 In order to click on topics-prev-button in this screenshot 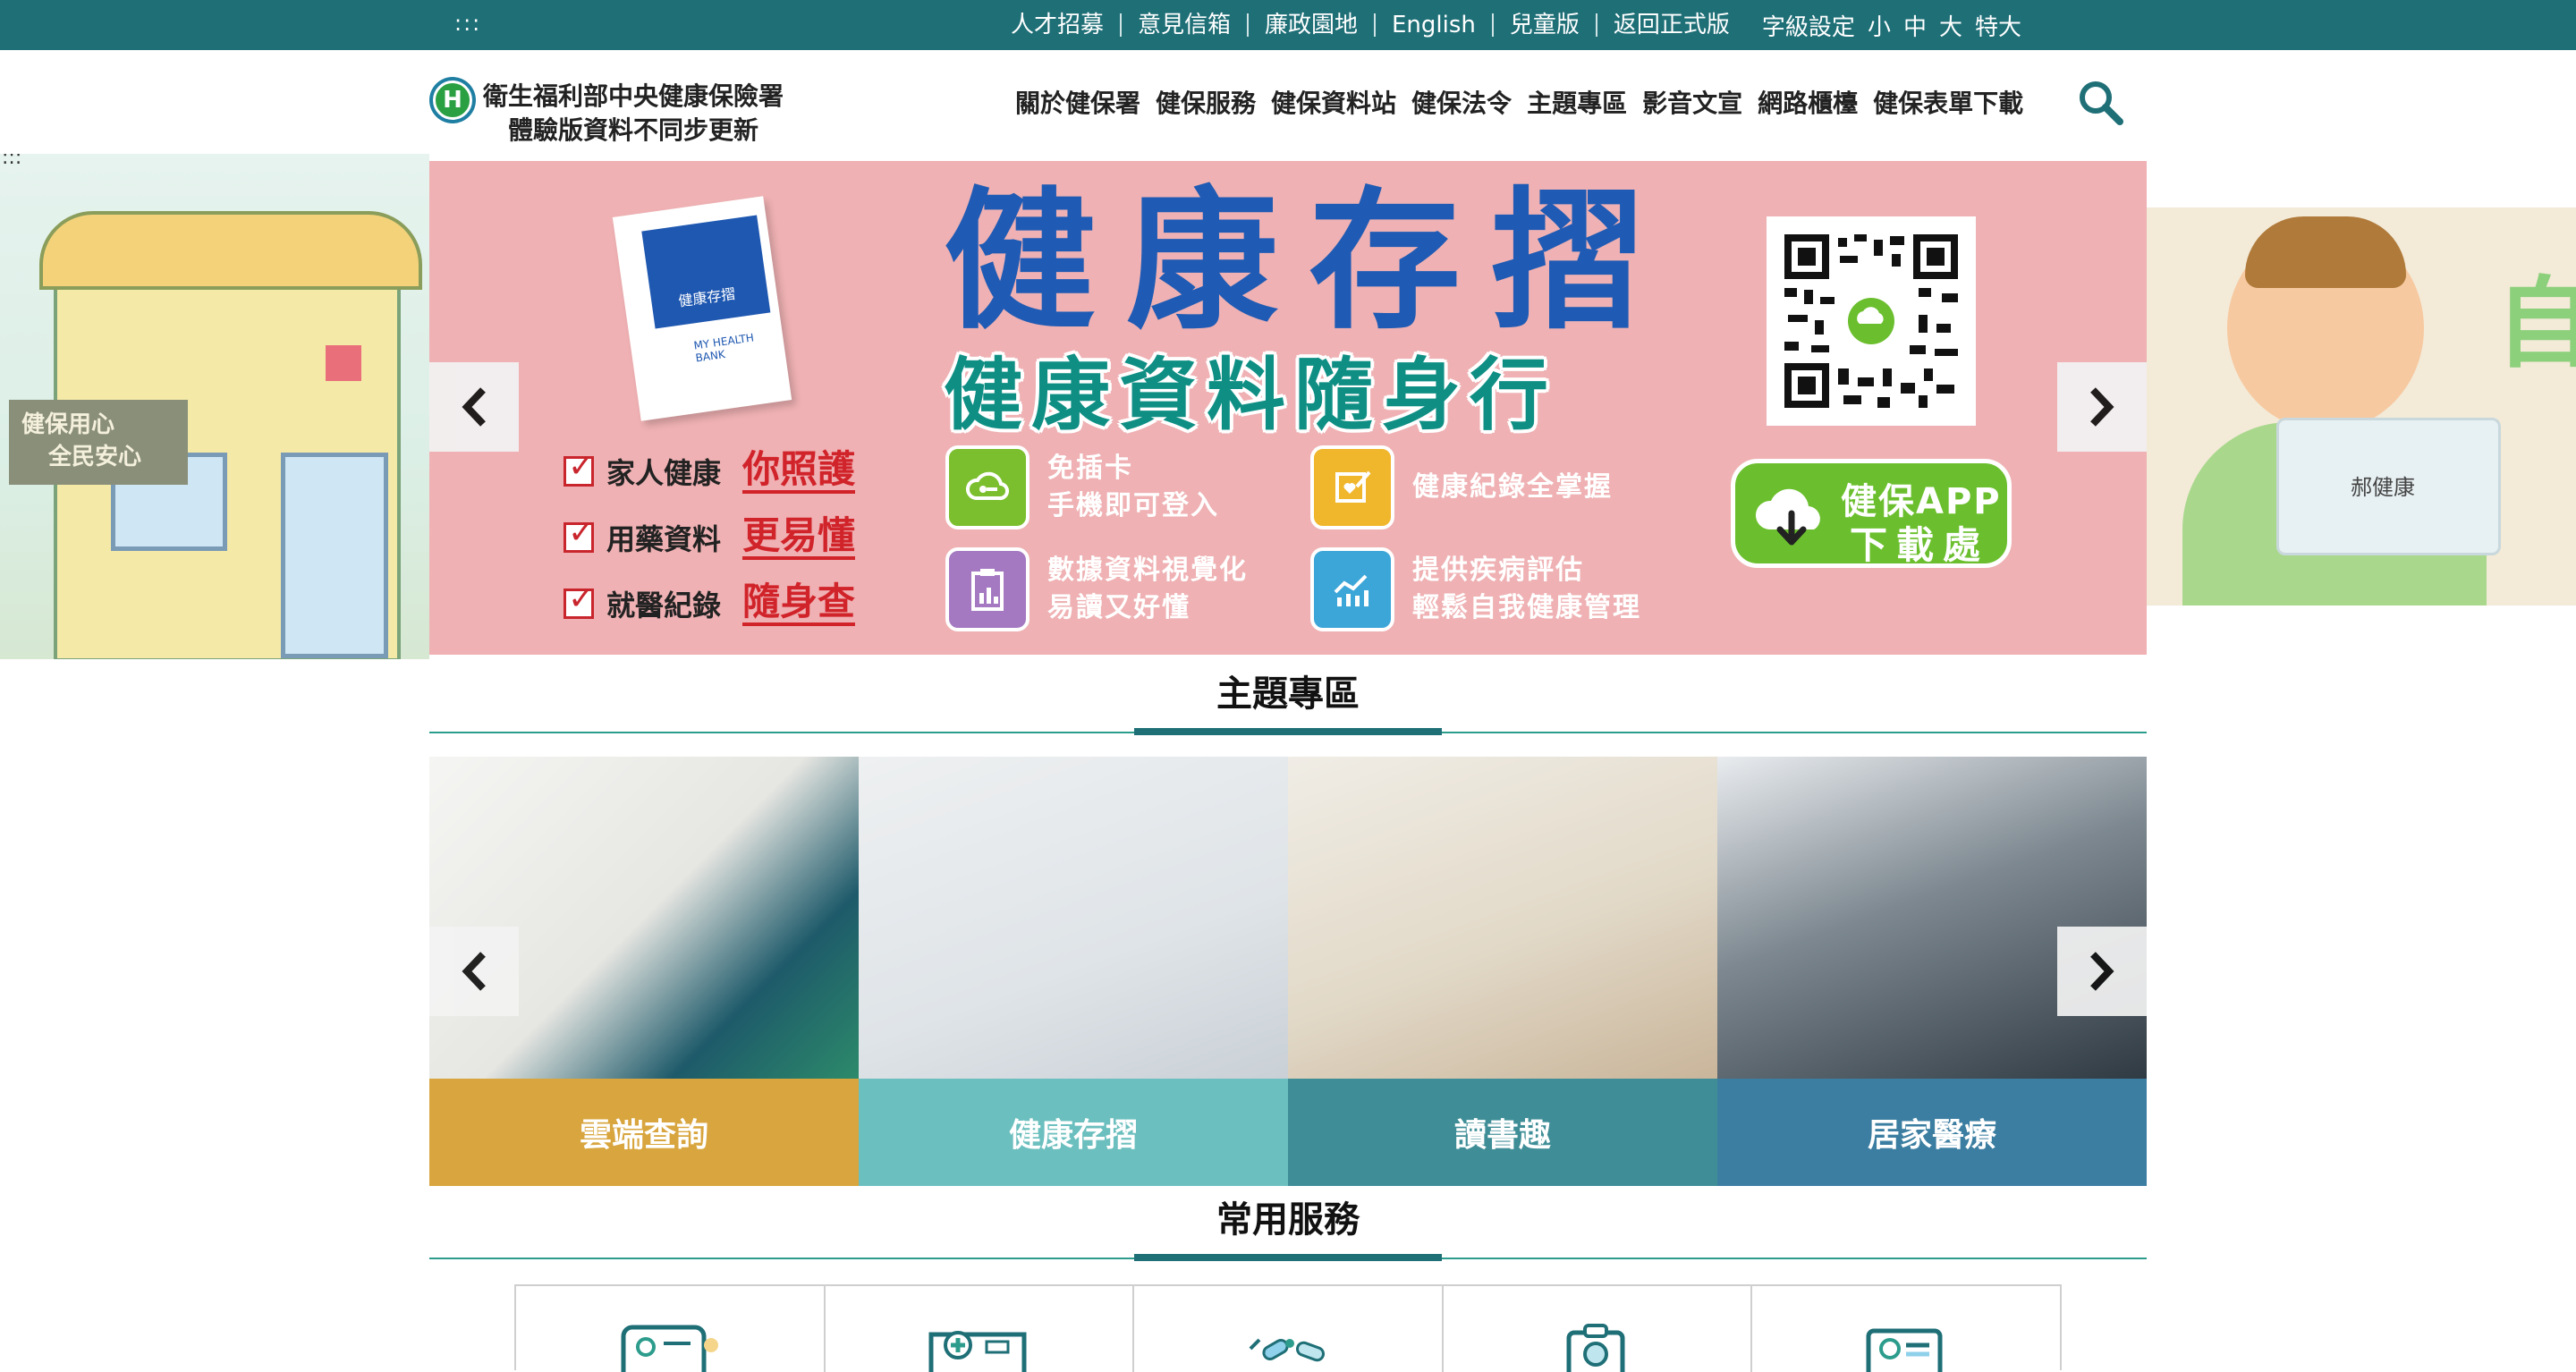, I will do `click(474, 972)`.